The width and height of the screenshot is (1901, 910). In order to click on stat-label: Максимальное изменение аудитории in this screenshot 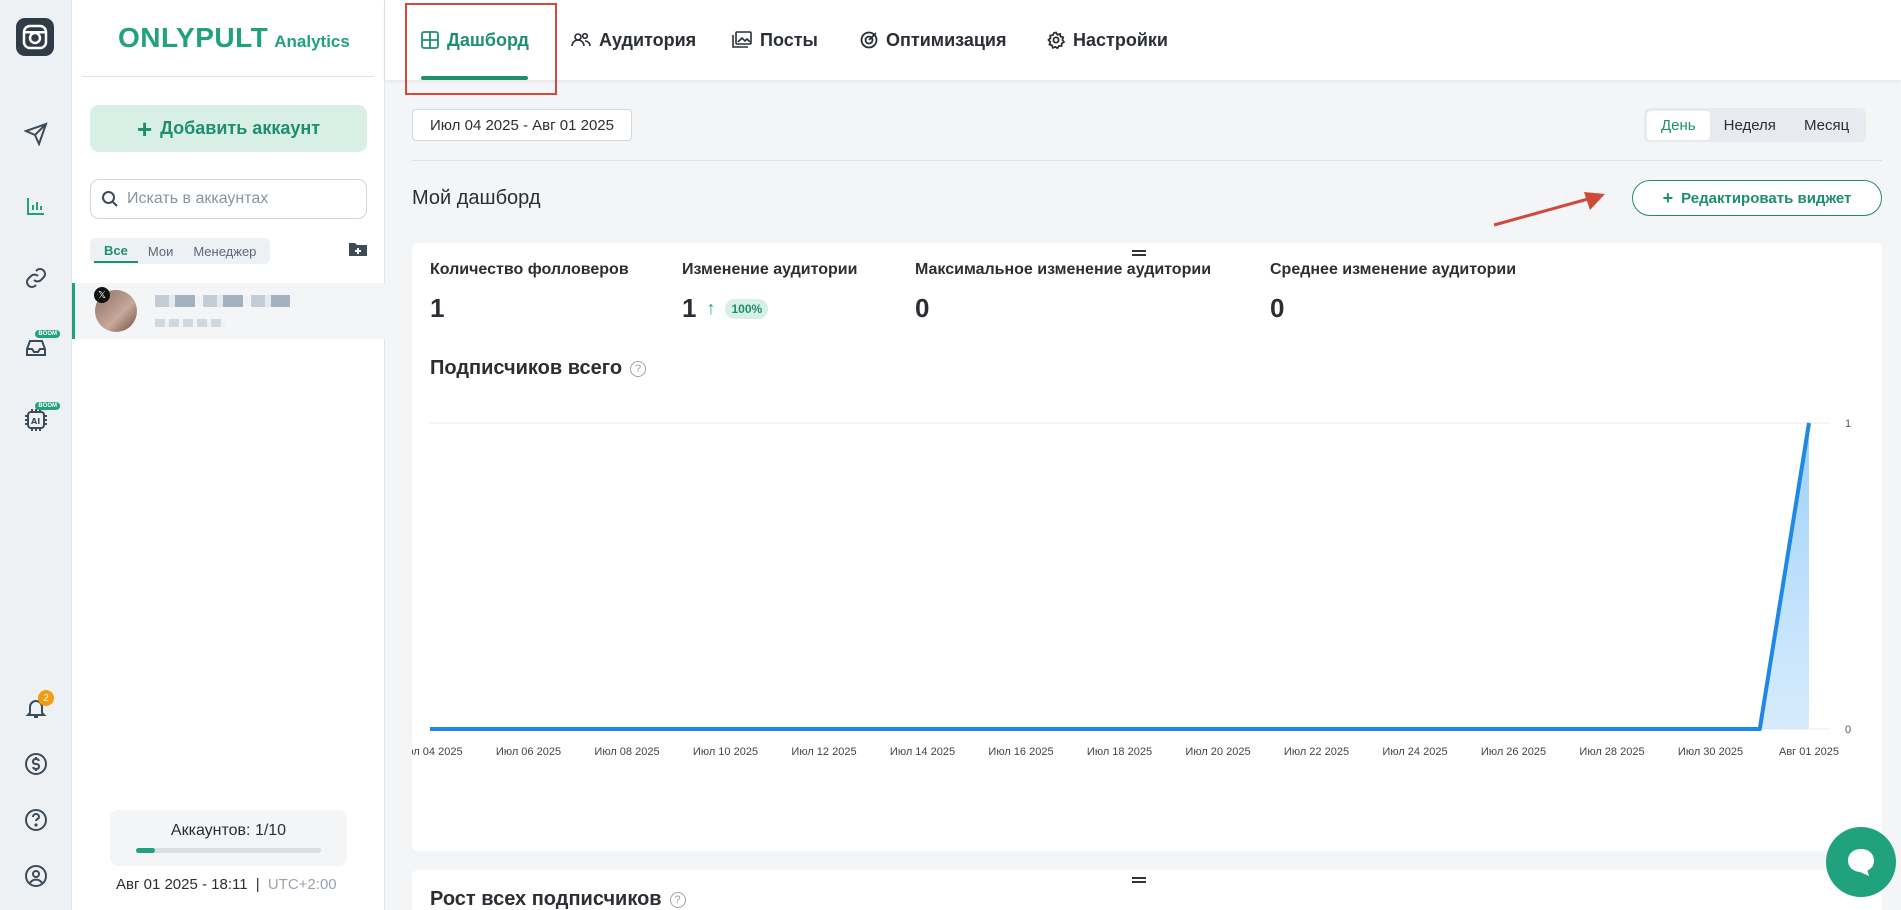, I will do `click(1063, 269)`.